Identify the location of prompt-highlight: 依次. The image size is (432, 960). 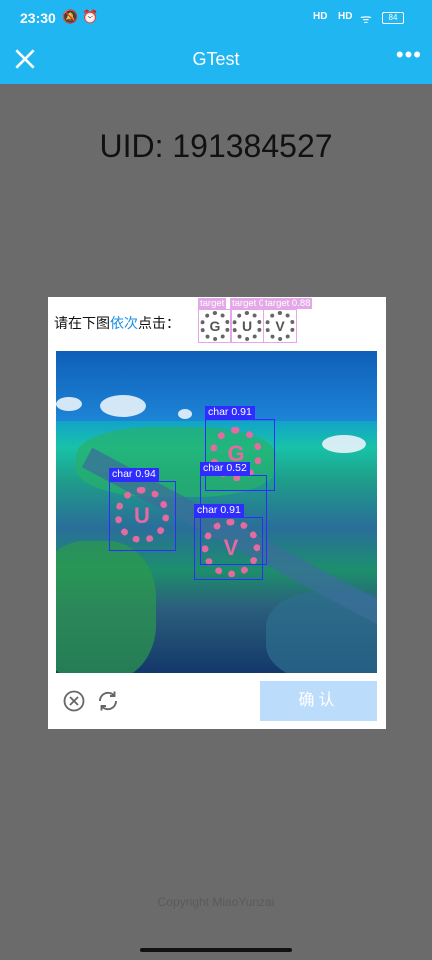
(124, 323).